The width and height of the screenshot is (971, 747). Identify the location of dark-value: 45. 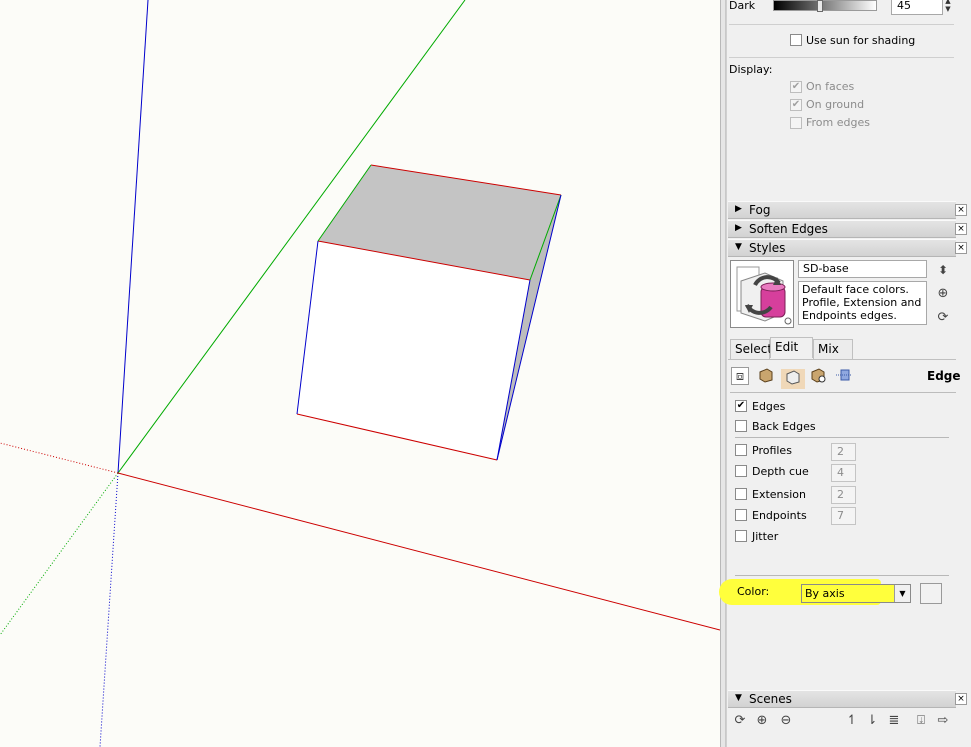
(904, 6).